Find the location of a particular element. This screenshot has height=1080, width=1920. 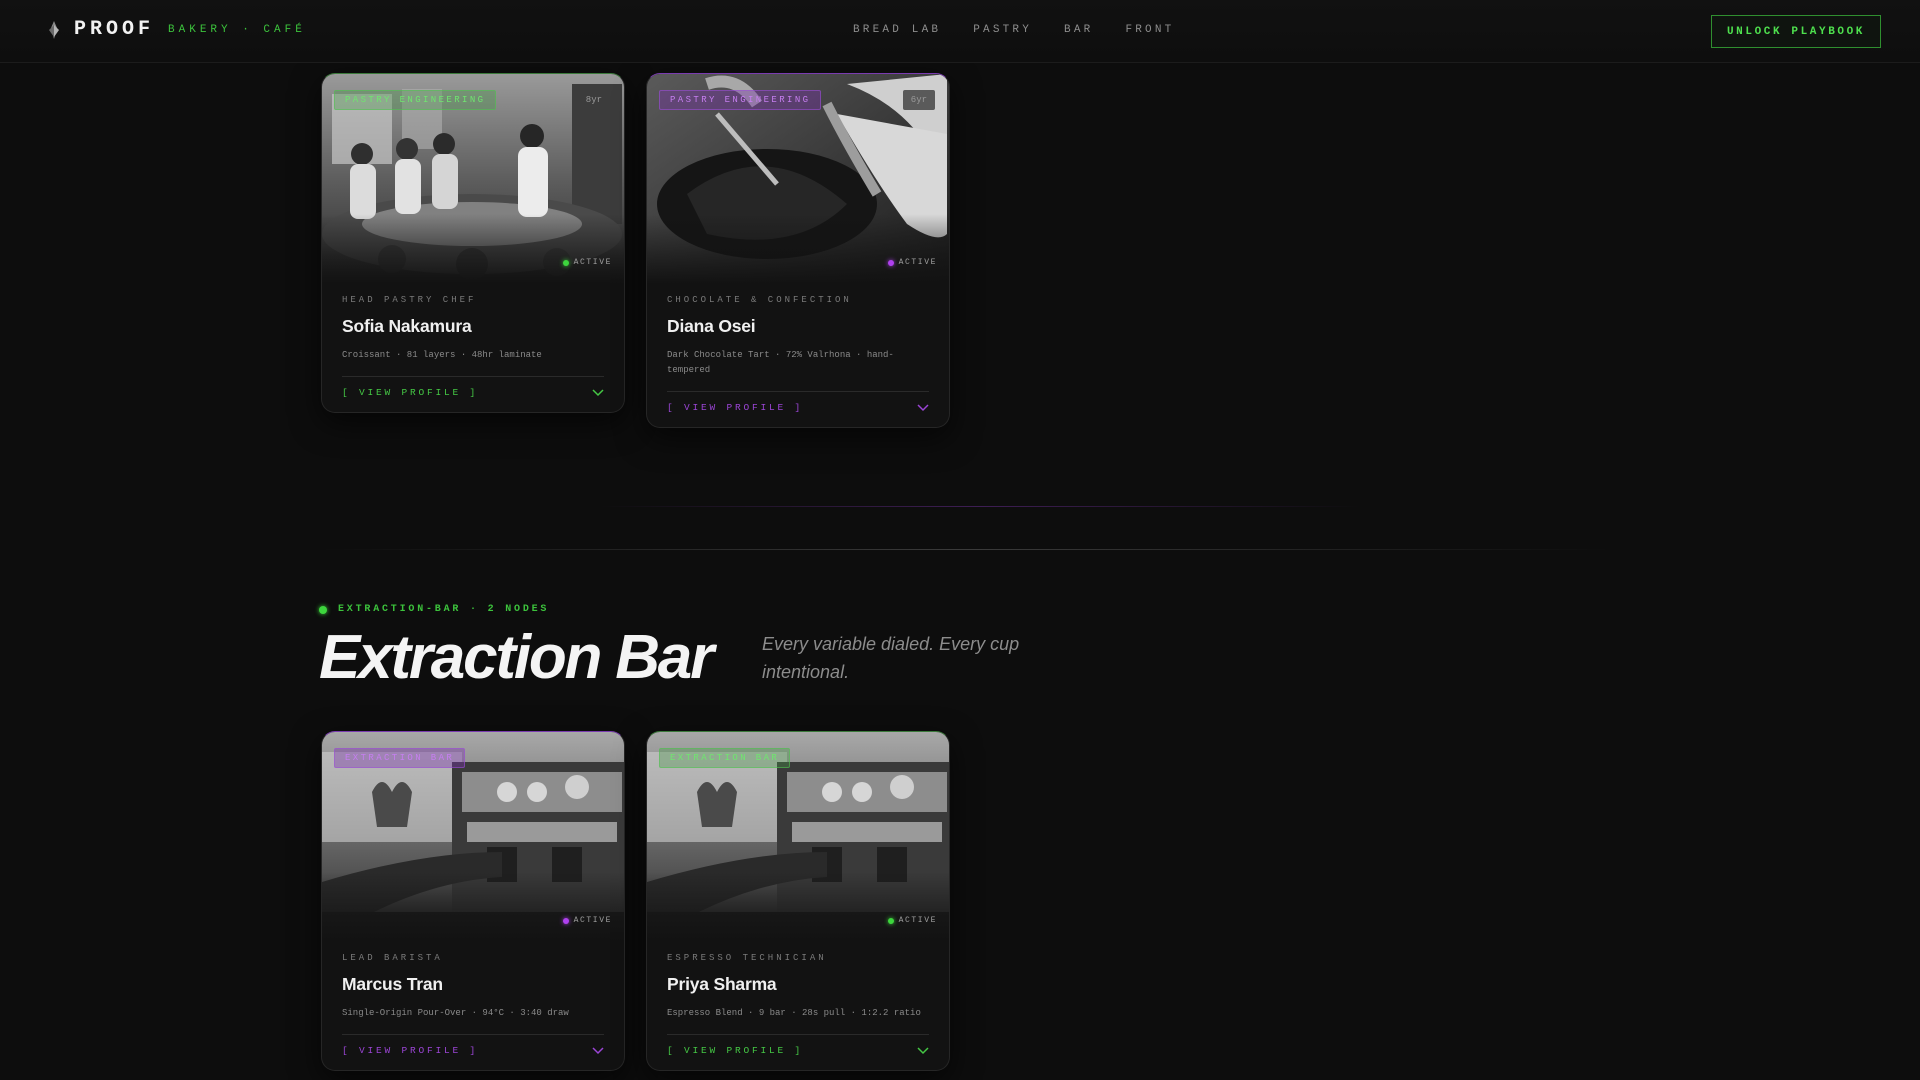

tenure-badge: 8yr is located at coordinates (593, 100).